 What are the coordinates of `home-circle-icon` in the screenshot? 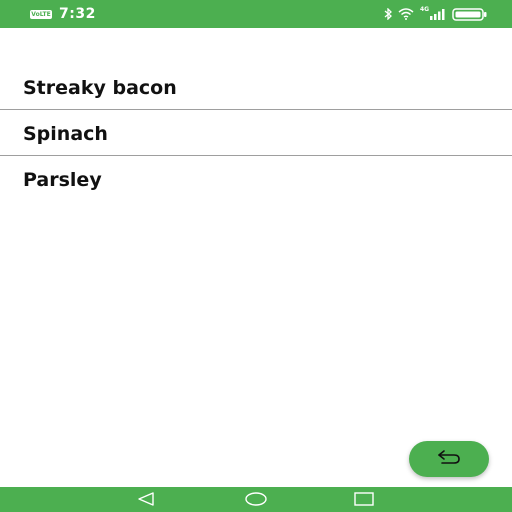 It's located at (256, 500).